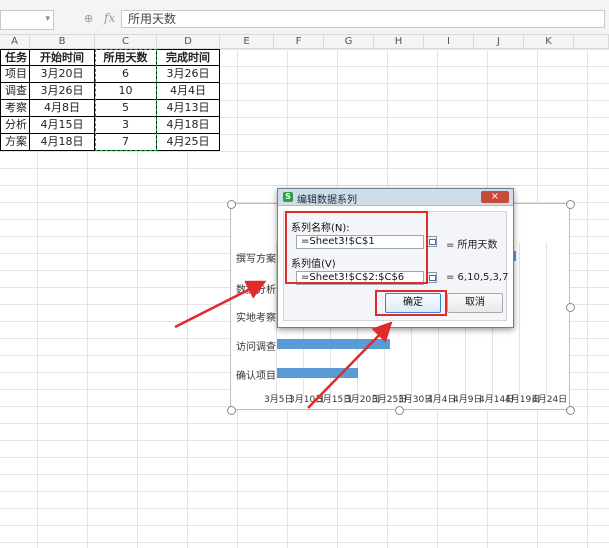  What do you see at coordinates (126, 125) in the screenshot?
I see `table-cell: 3` at bounding box center [126, 125].